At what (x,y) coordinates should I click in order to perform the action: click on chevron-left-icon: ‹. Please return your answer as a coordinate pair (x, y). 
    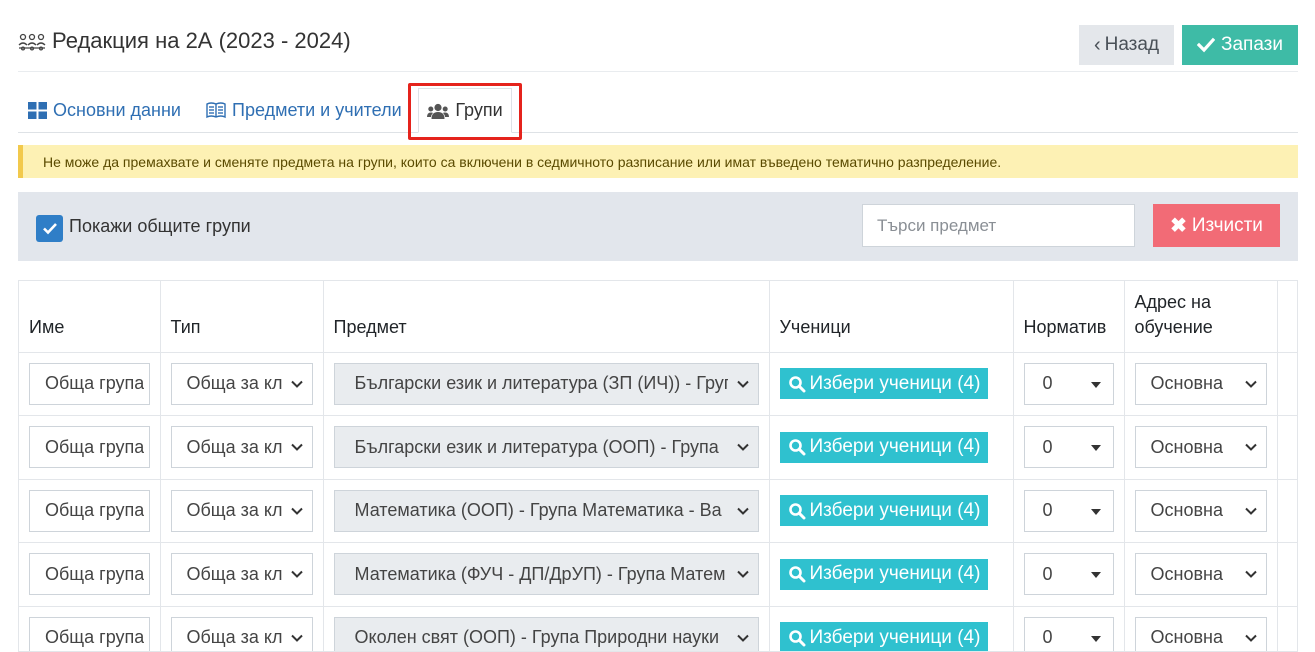
    Looking at the image, I should click on (1097, 44).